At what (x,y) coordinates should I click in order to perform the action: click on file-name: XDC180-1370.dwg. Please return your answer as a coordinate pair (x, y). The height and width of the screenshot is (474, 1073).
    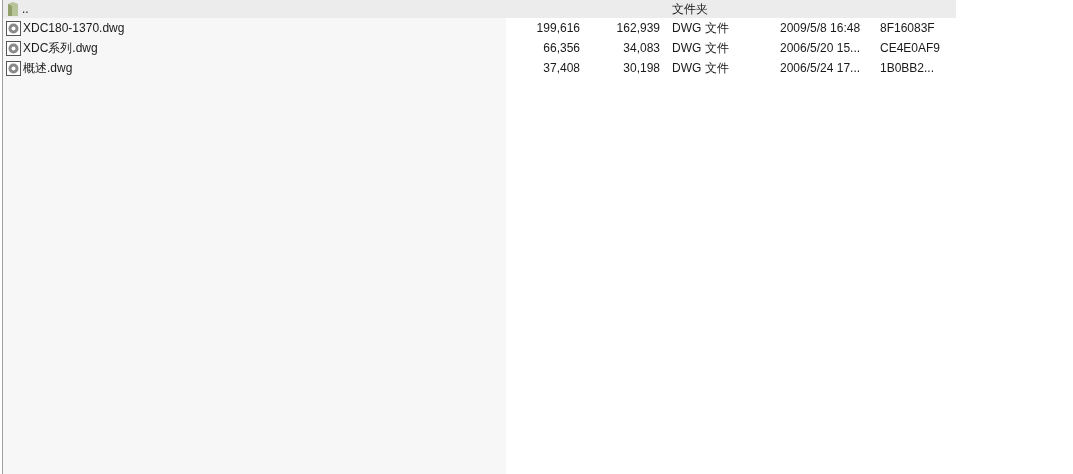
    Looking at the image, I should click on (74, 28).